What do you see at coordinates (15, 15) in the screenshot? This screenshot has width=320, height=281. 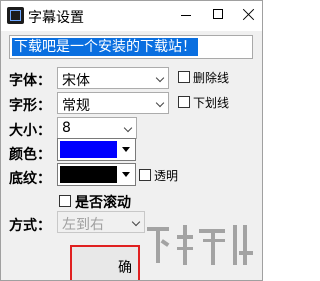 I see `app-icon` at bounding box center [15, 15].